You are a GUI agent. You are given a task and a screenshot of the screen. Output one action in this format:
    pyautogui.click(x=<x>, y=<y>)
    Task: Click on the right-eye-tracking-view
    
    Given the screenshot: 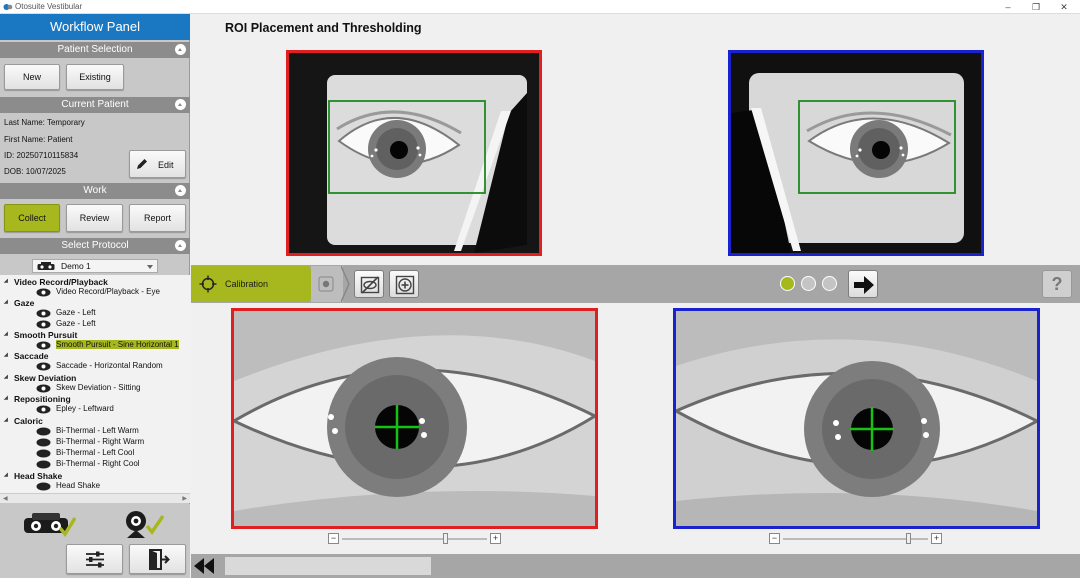 What is the action you would take?
    pyautogui.click(x=856, y=418)
    